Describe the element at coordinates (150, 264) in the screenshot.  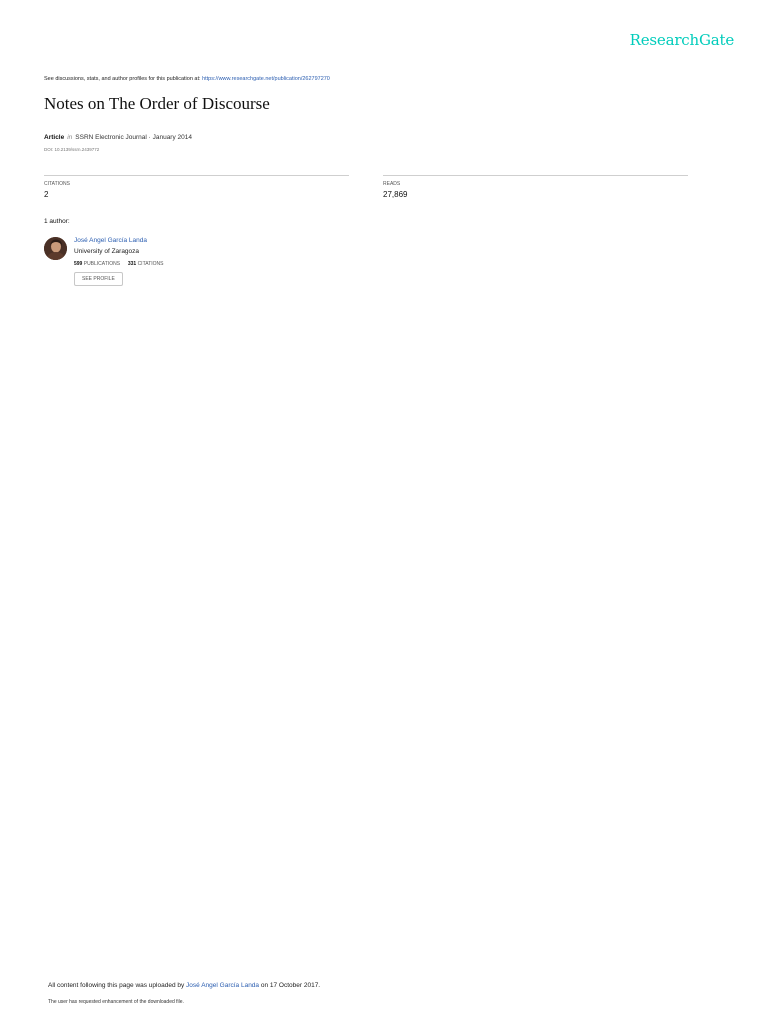
I see `author-citations-label: CITATIONS` at that location.